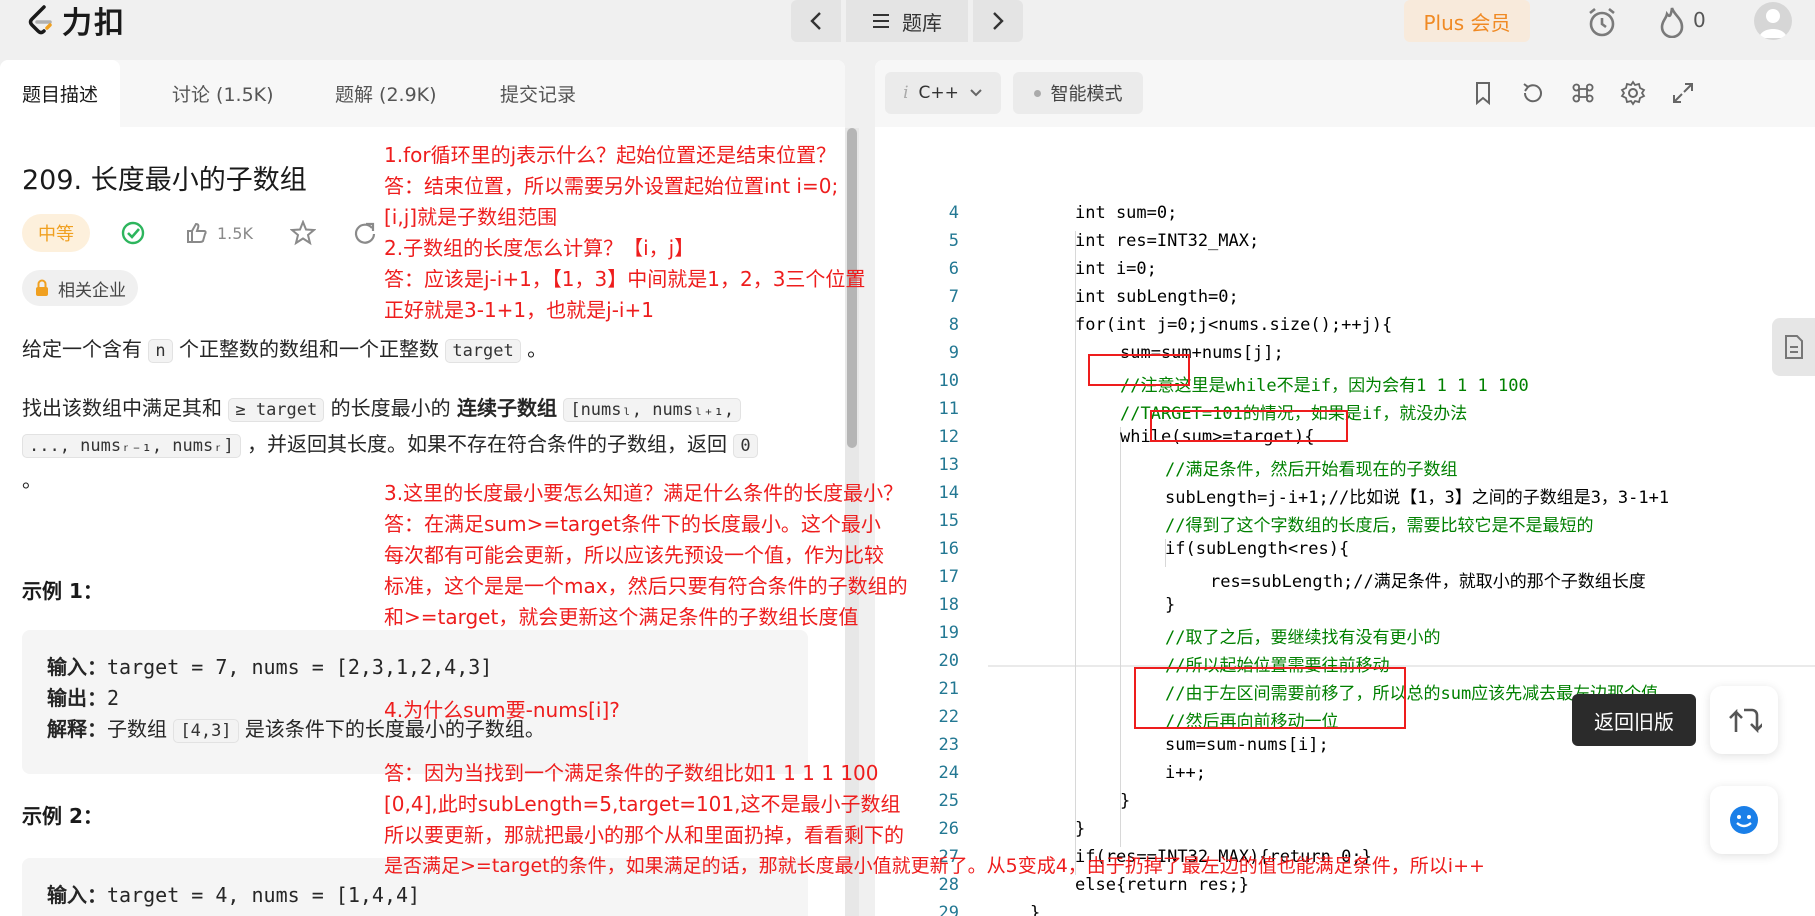 The height and width of the screenshot is (916, 1815). I want to click on inline-code: ≥ target, so click(276, 410).